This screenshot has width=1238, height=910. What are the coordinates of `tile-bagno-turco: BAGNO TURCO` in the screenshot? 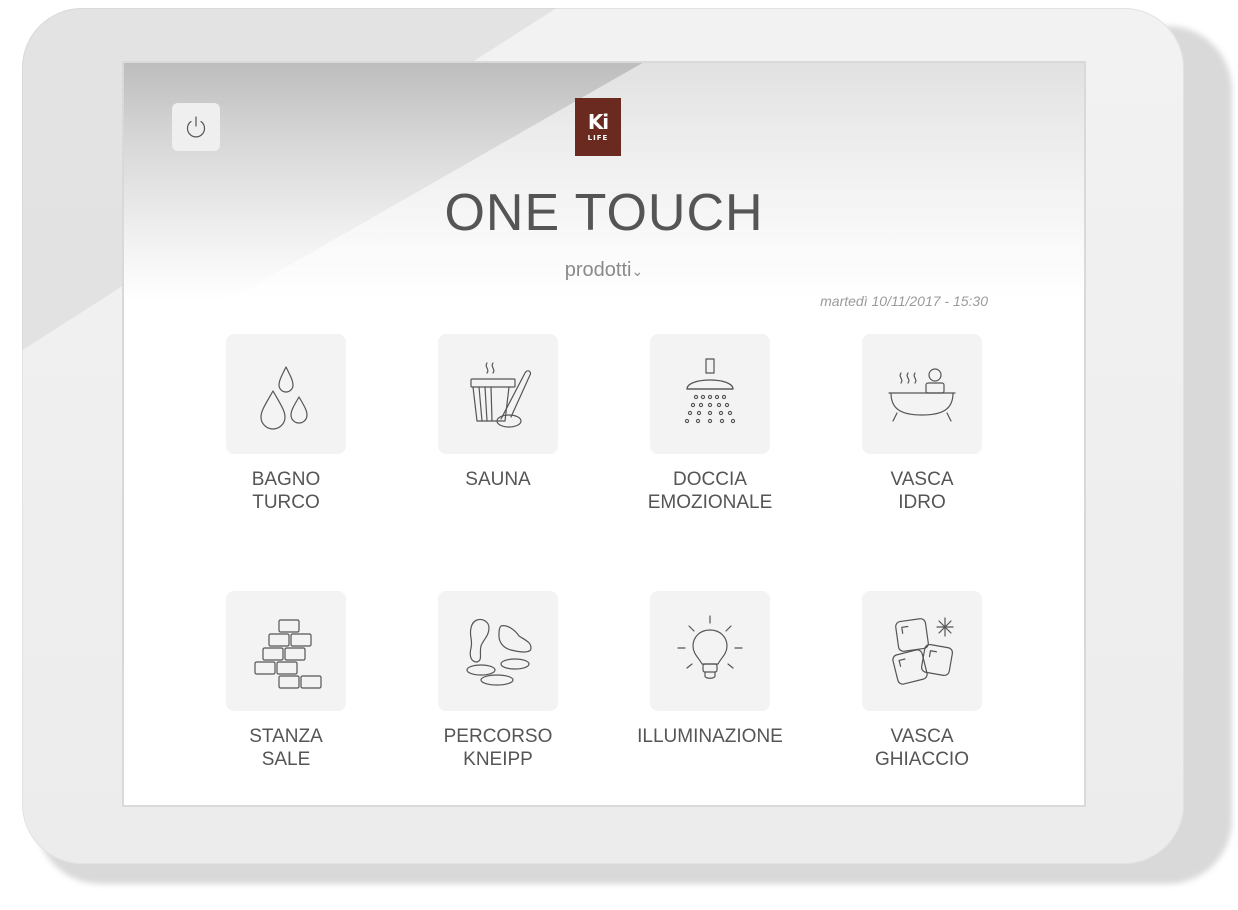 It's located at (286, 424).